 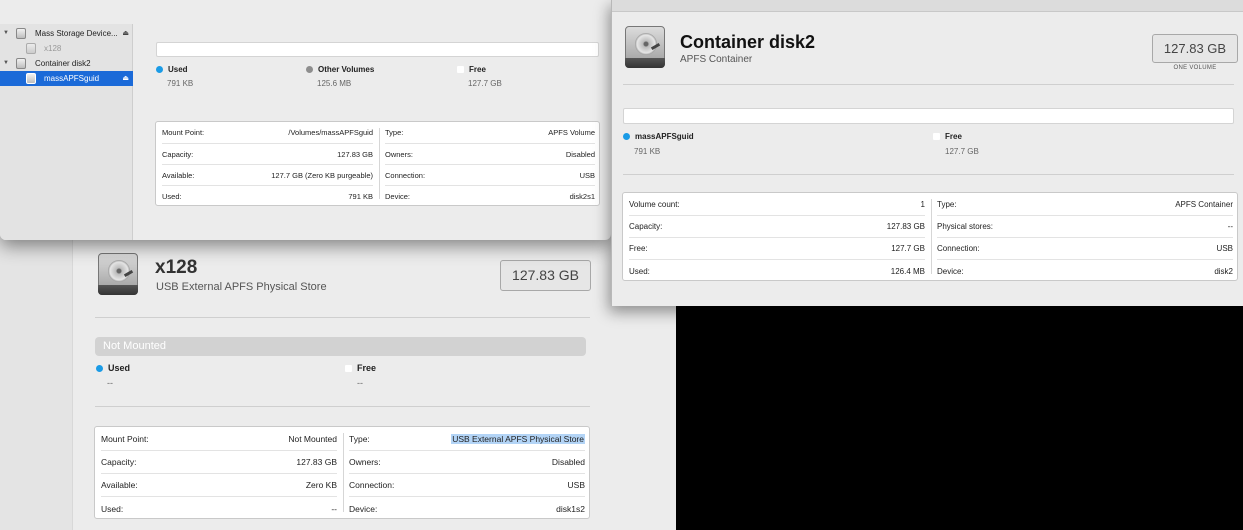 I want to click on volume-count-caption: ONE VOLUME, so click(x=1195, y=68).